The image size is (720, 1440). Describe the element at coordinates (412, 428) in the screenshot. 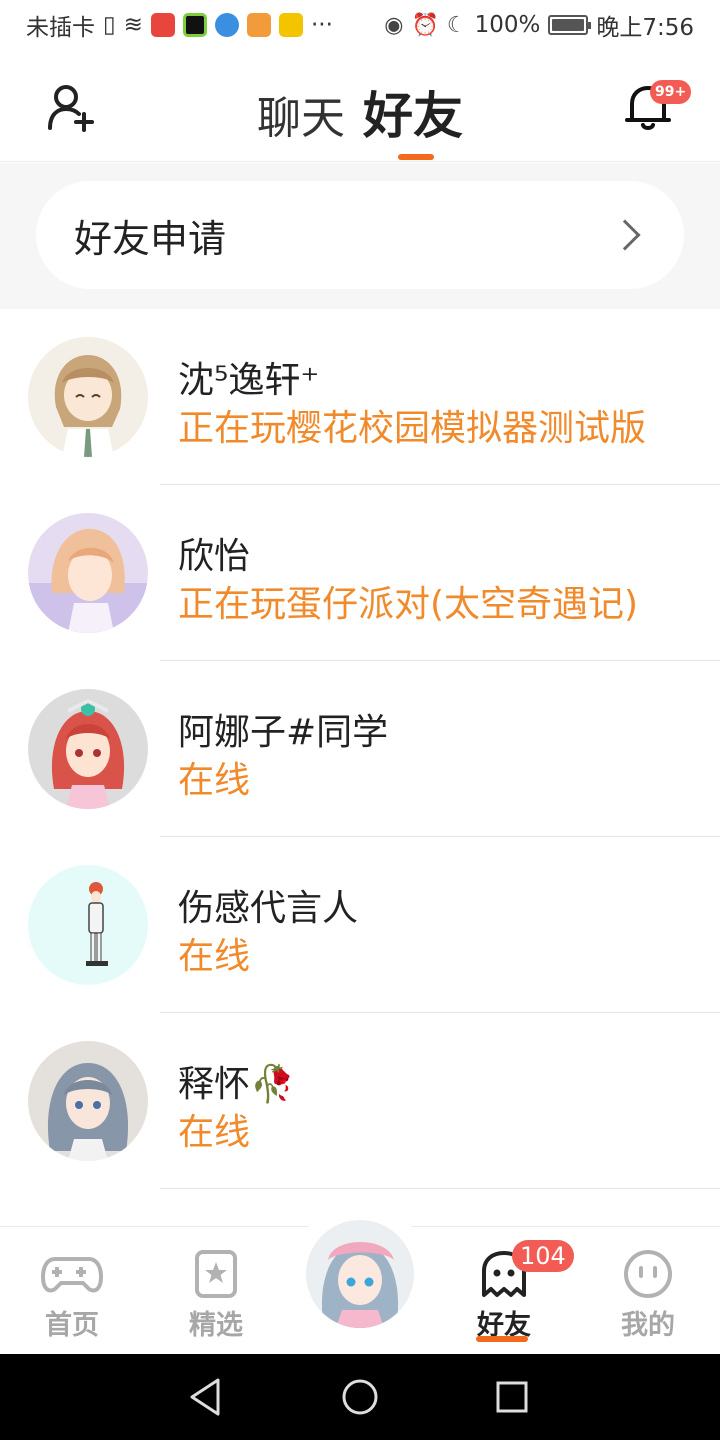

I see `friend-status: 正在玩樱花校园模拟器测试版` at that location.